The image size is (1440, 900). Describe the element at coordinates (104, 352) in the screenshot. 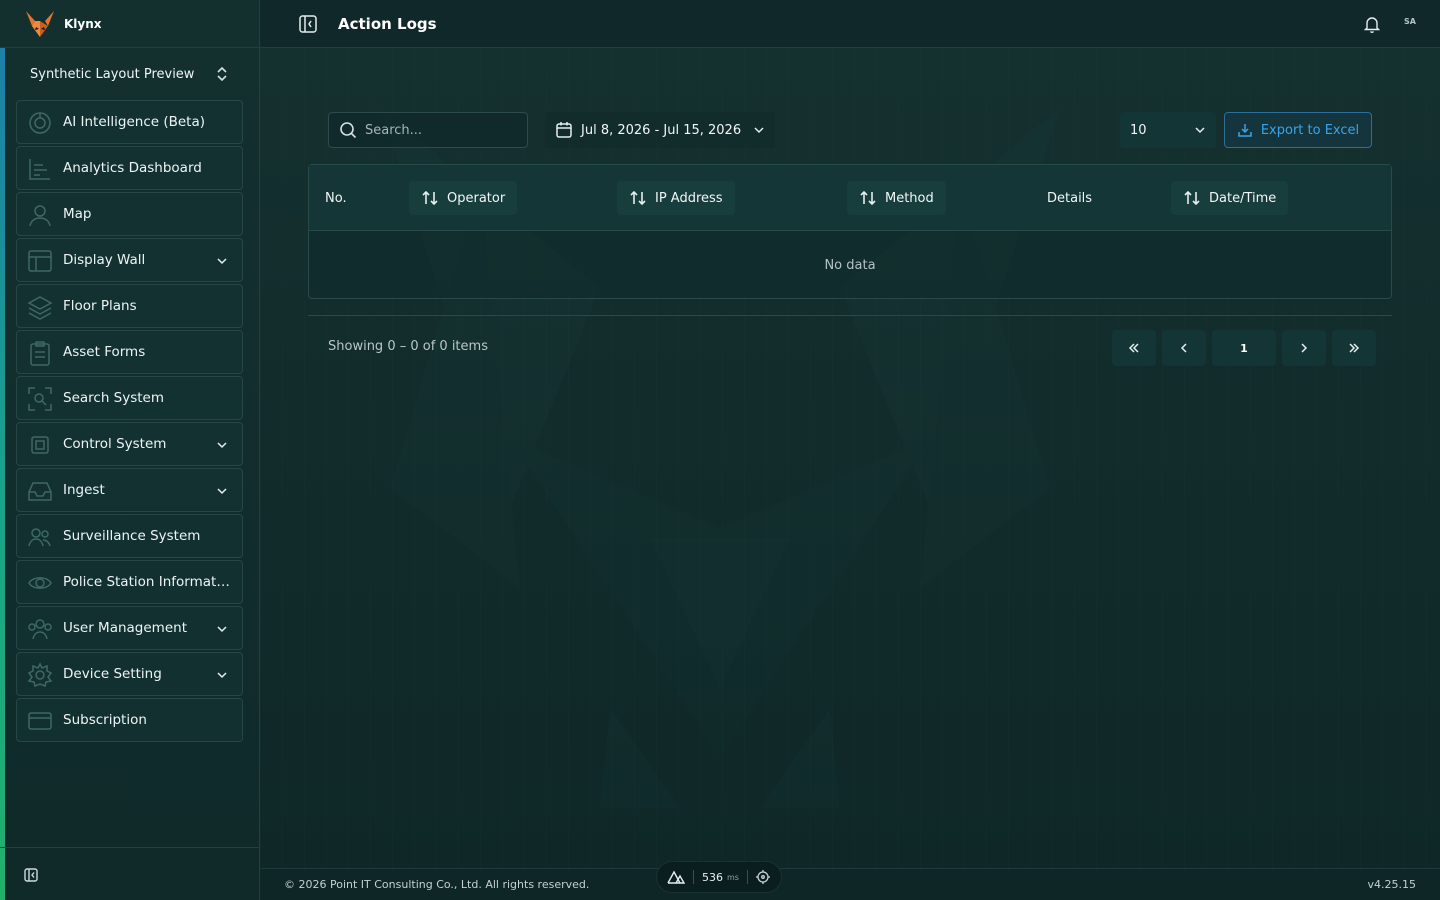

I see `sidebar-item-label: Asset Forms` at that location.